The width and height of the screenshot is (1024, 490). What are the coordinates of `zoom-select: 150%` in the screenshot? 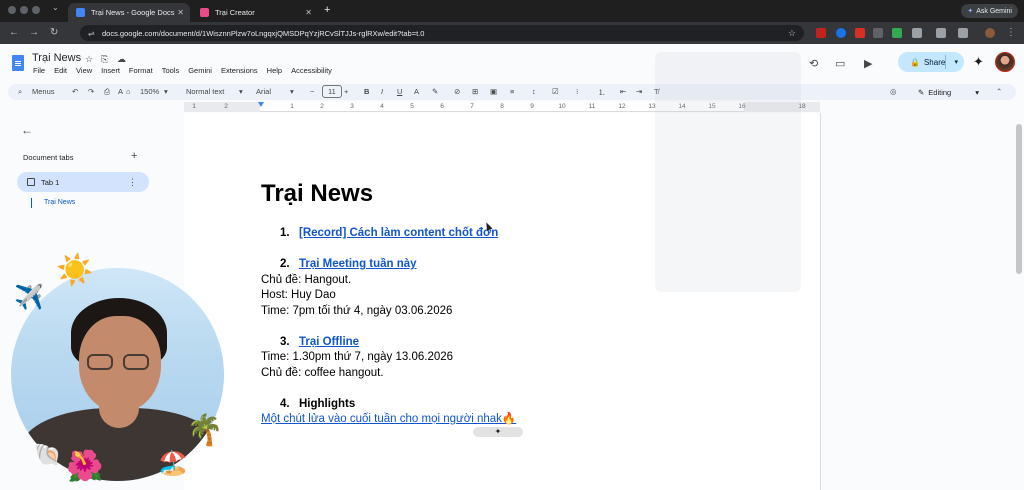 It's located at (149, 91).